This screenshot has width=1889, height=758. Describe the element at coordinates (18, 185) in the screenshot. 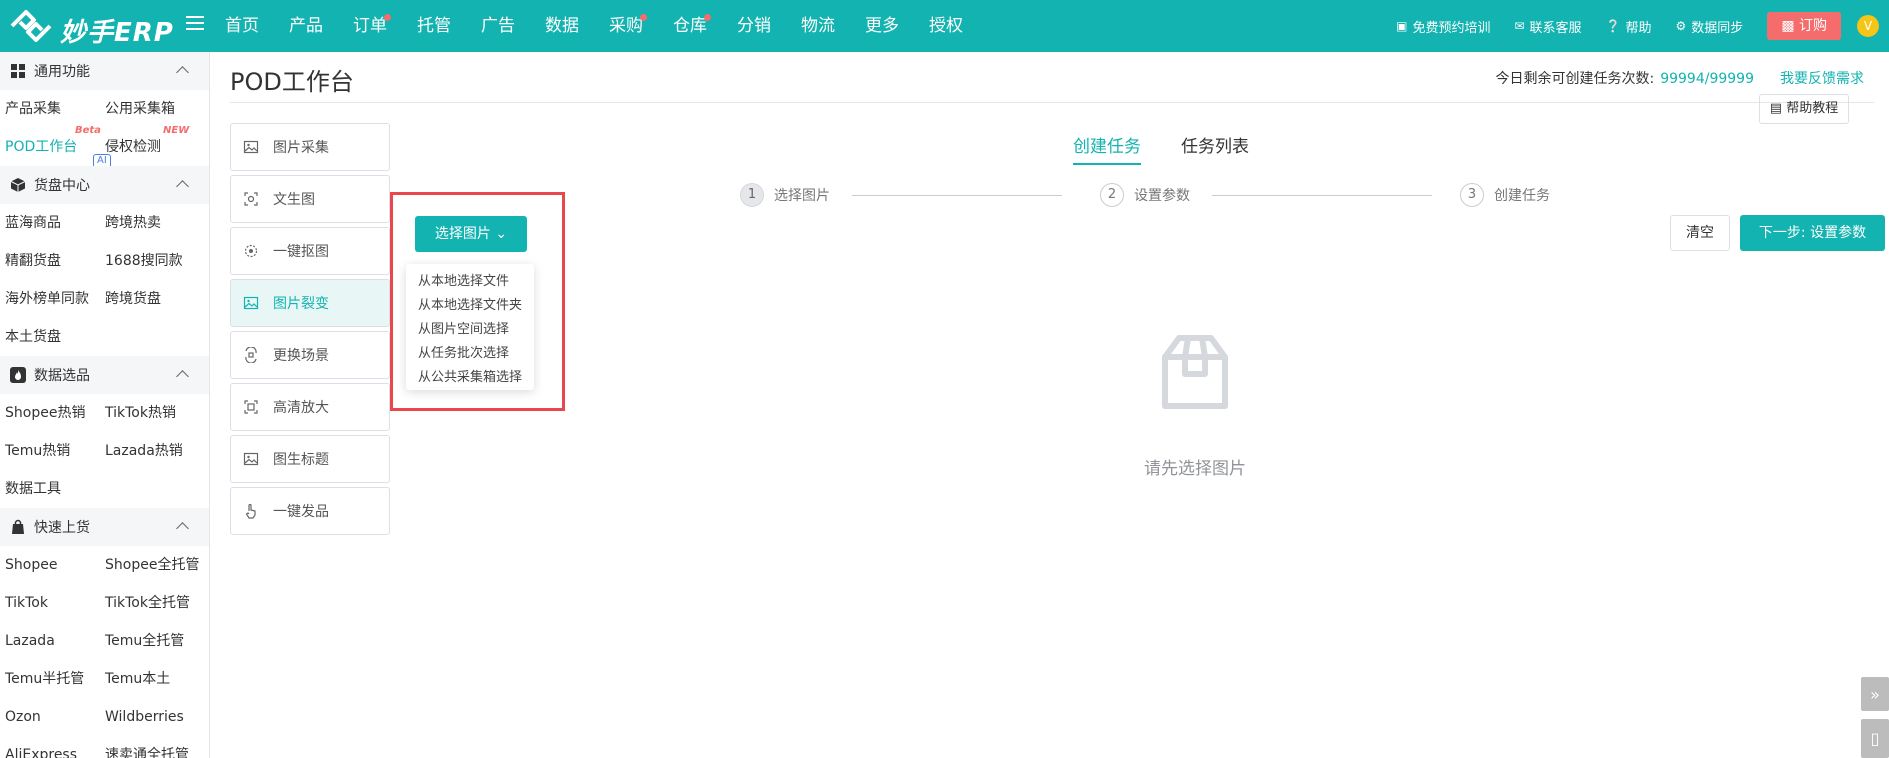

I see `cube-icon` at that location.